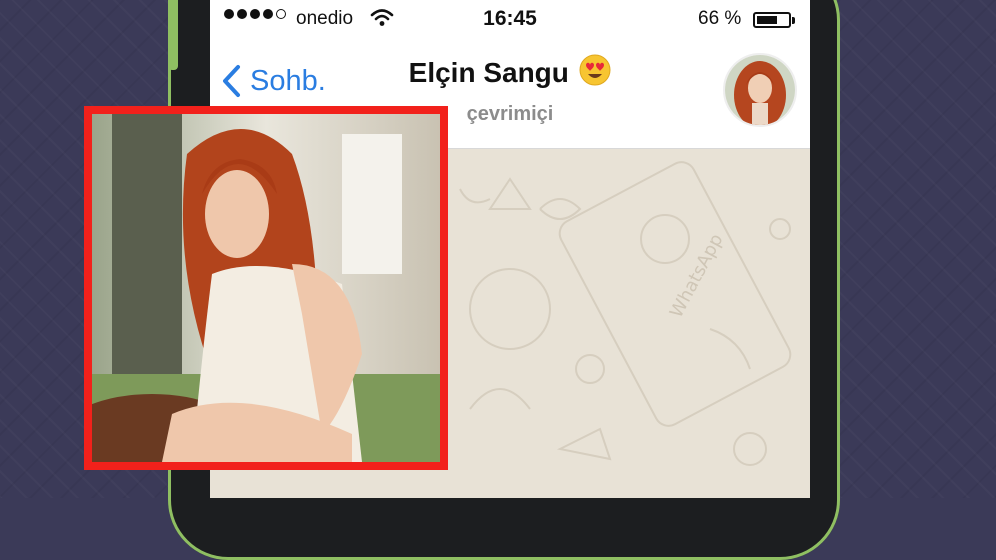  I want to click on phone-side-button, so click(173, 35).